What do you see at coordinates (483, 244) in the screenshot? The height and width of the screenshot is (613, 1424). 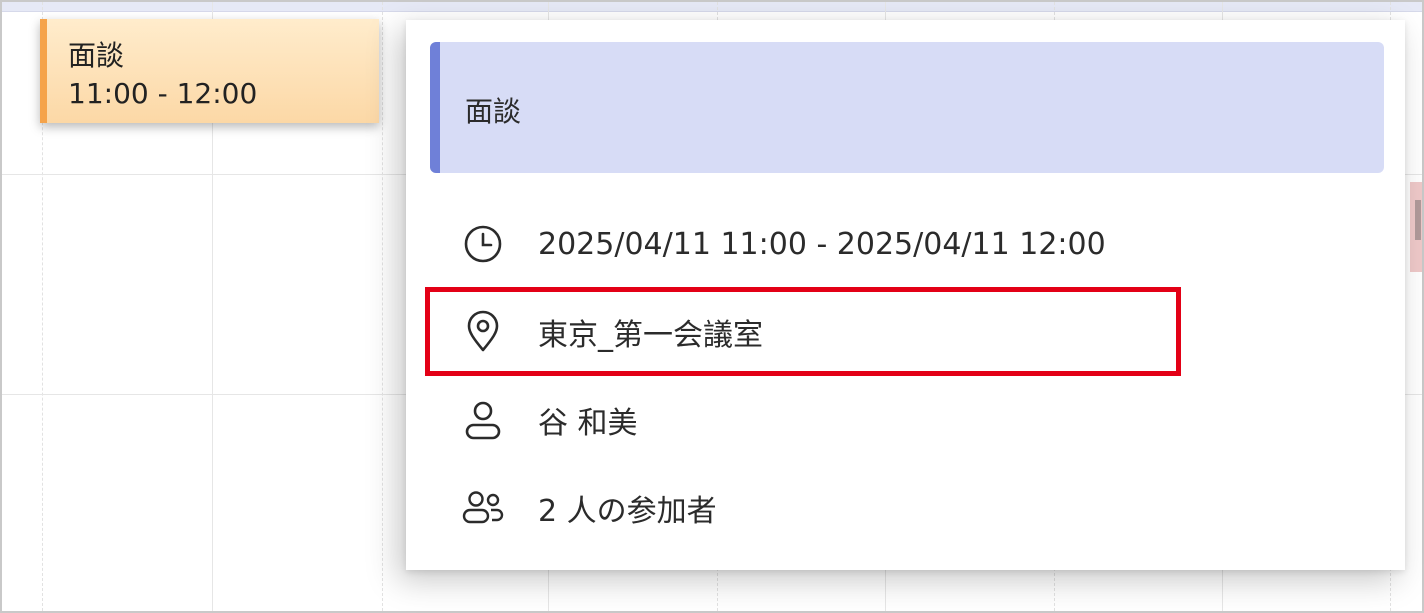 I see `clock-icon` at bounding box center [483, 244].